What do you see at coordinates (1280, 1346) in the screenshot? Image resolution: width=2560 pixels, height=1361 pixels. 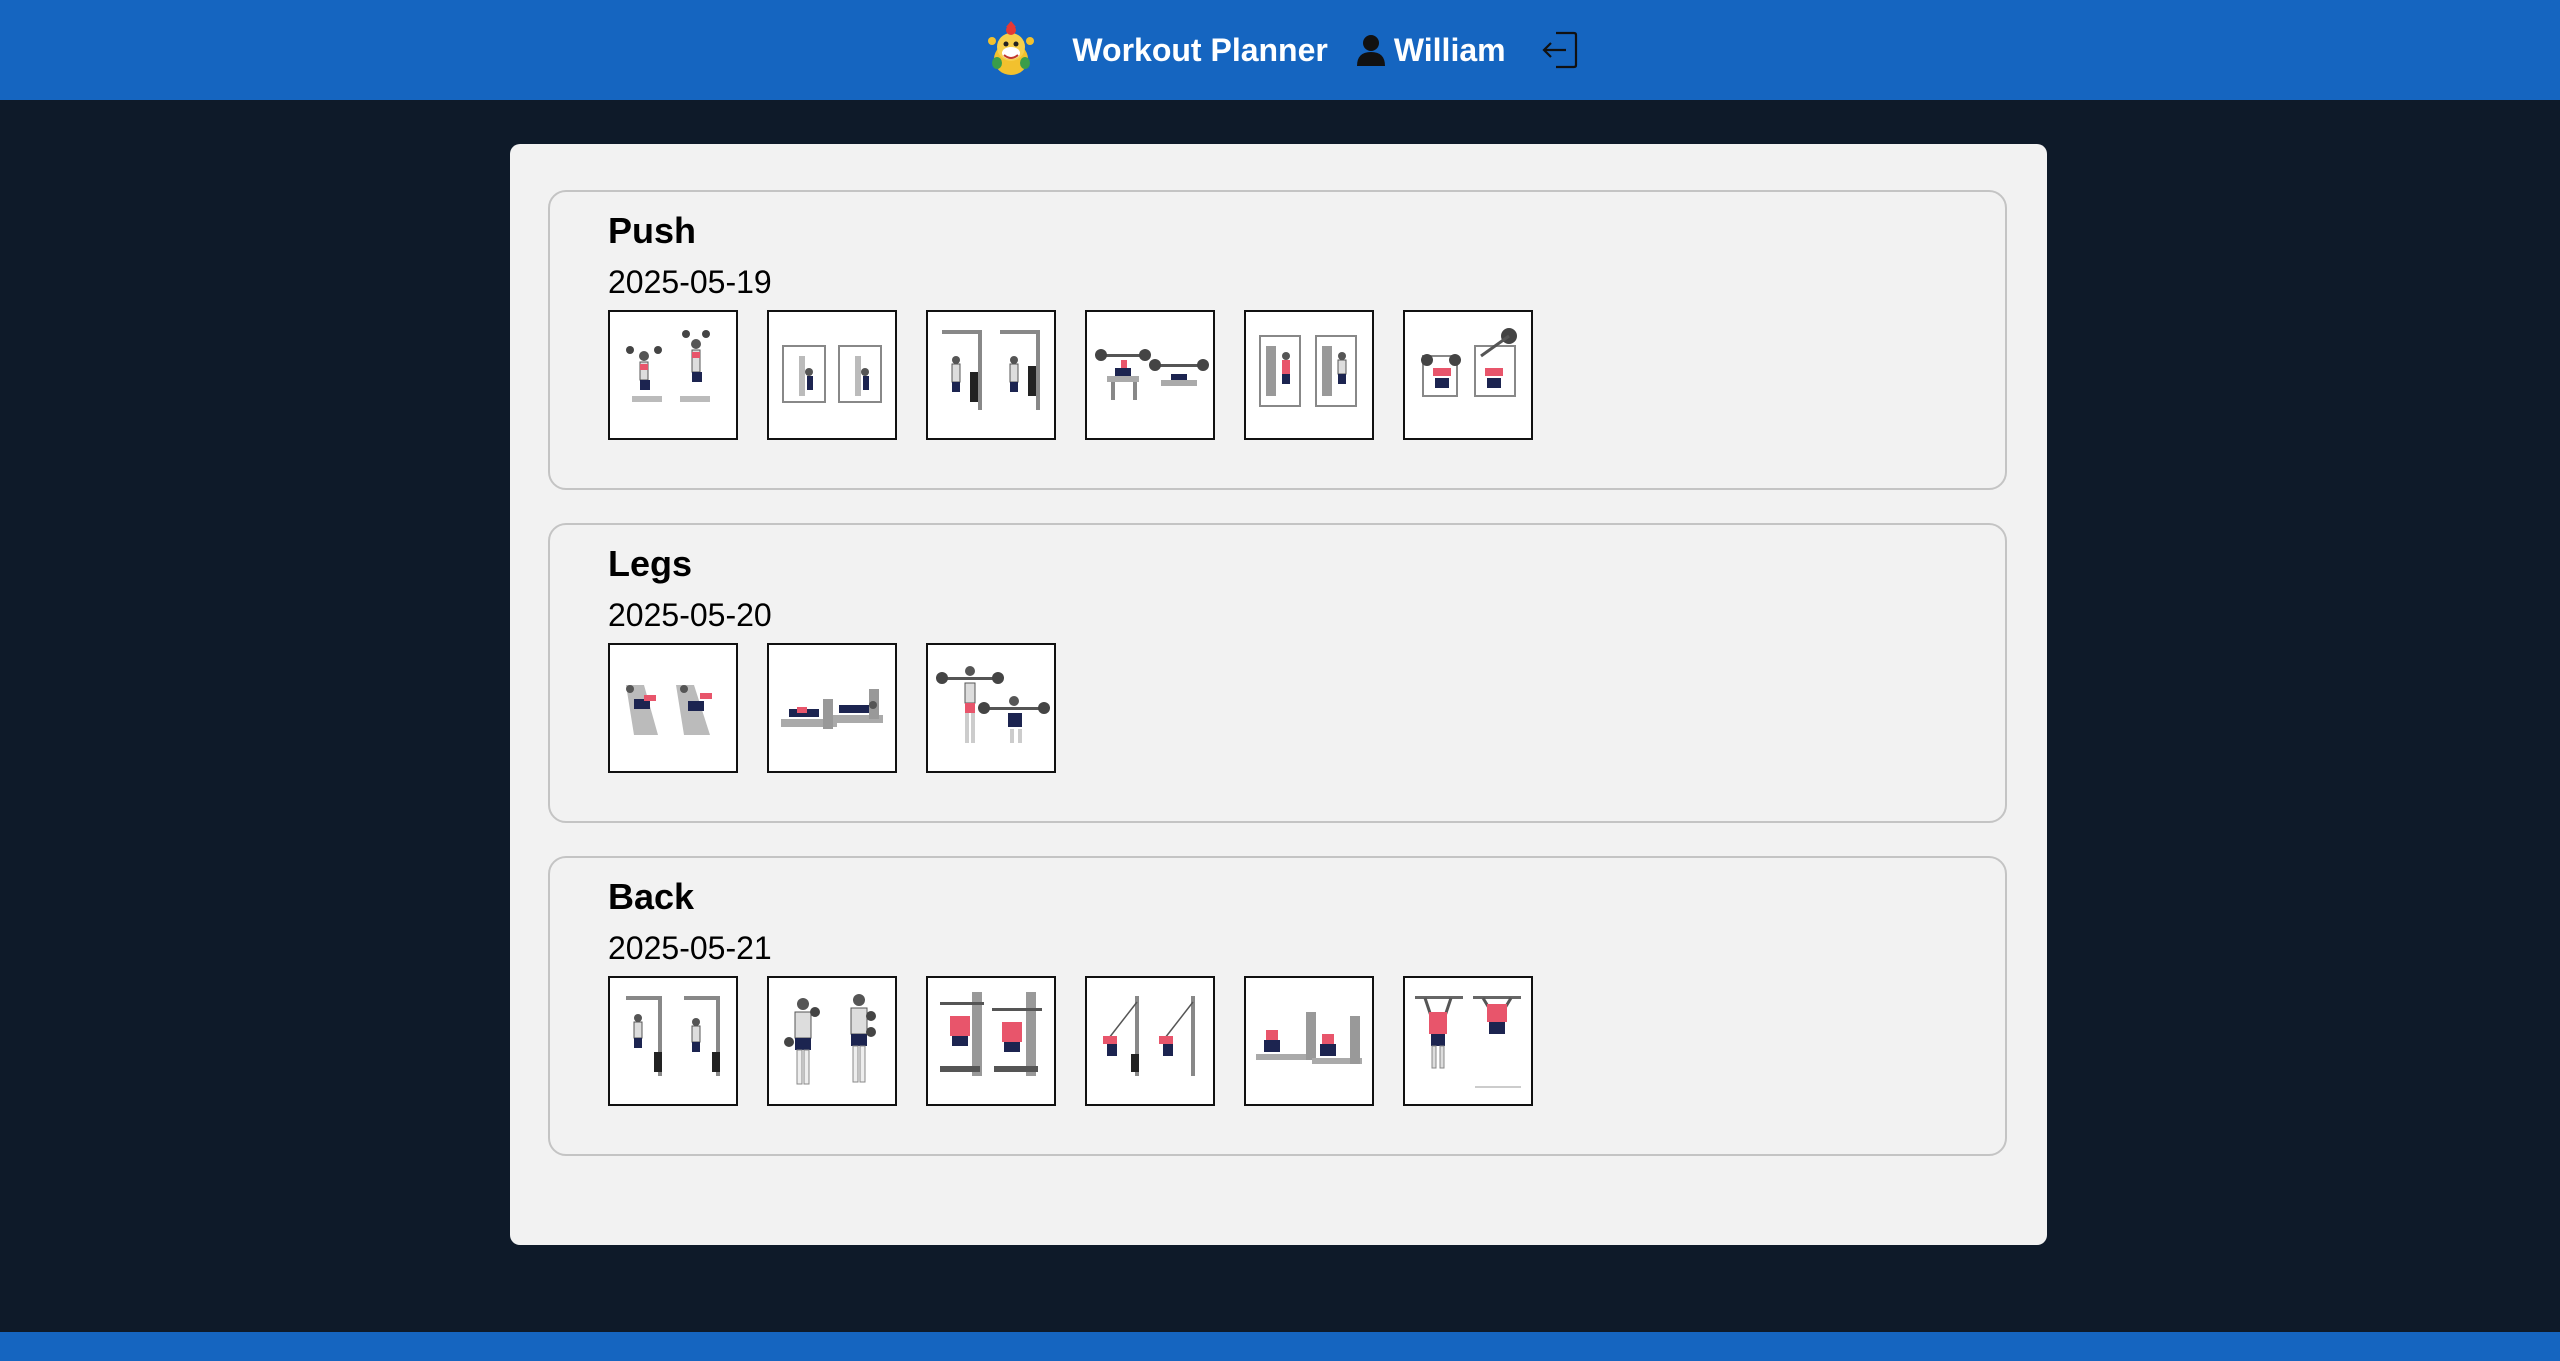 I see `bottom-bar` at bounding box center [1280, 1346].